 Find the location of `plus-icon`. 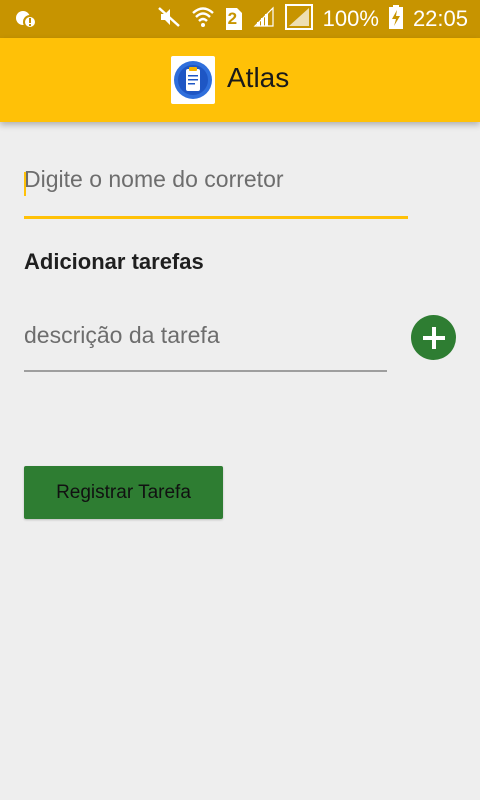

plus-icon is located at coordinates (433, 337).